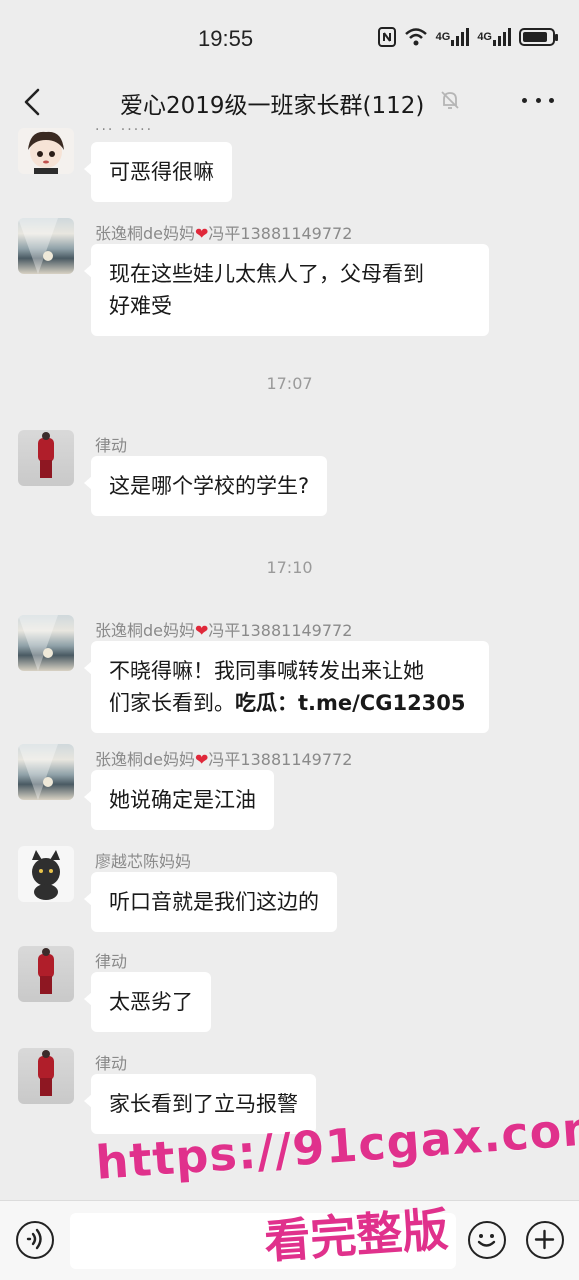 The width and height of the screenshot is (579, 1280). Describe the element at coordinates (151, 1002) in the screenshot. I see `message-text: 太恶劣了` at that location.